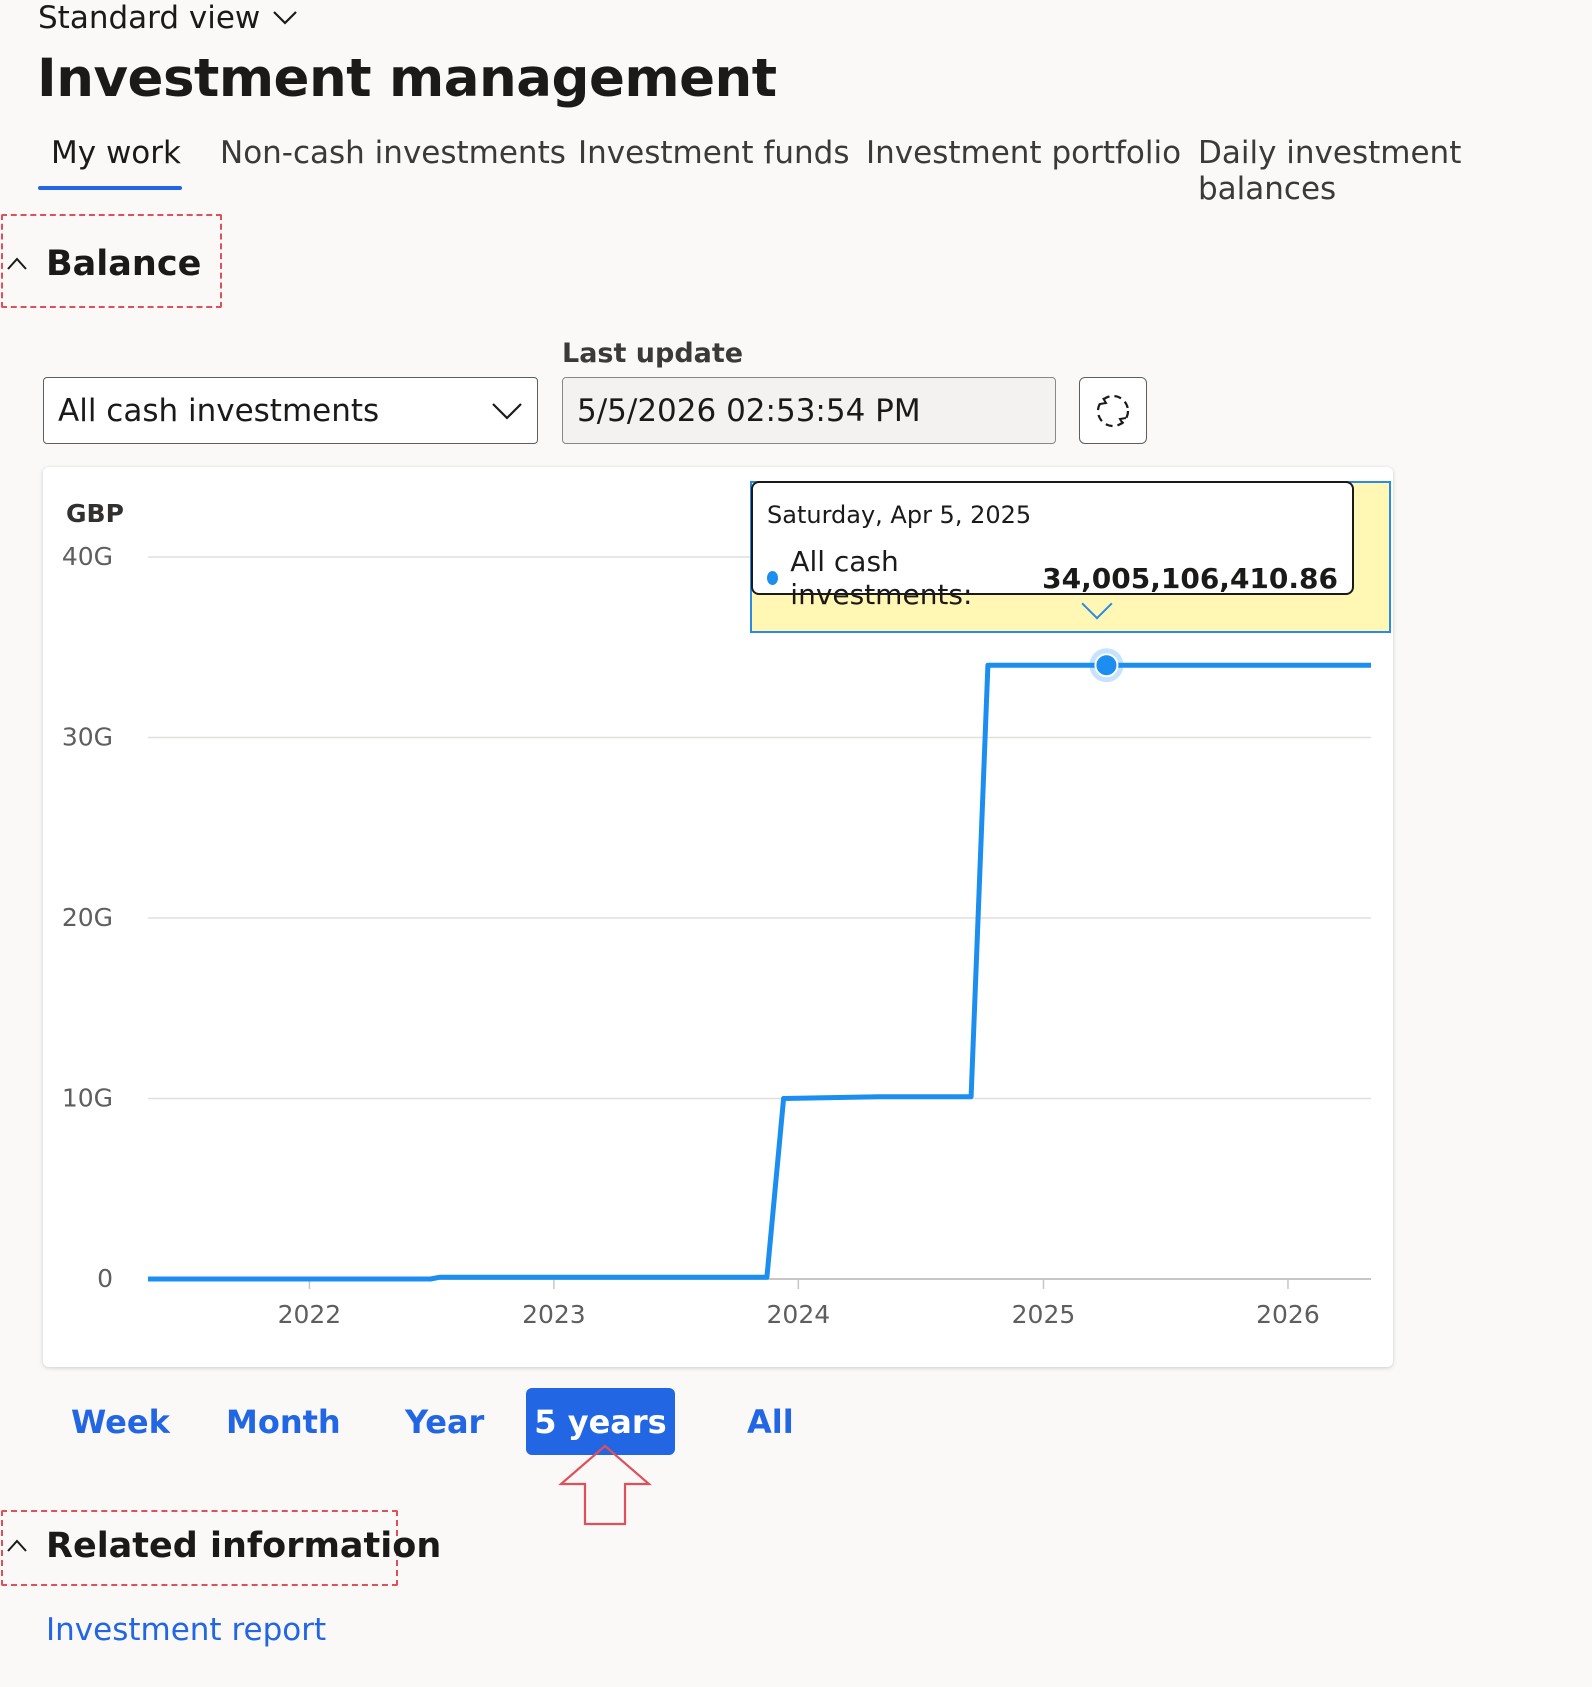  What do you see at coordinates (1106, 665) in the screenshot?
I see `highlight-point` at bounding box center [1106, 665].